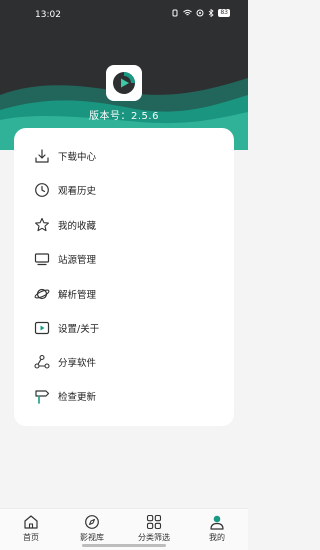  Describe the element at coordinates (129, 294) in the screenshot. I see `menu-item-parser-management: 解析管理` at that location.